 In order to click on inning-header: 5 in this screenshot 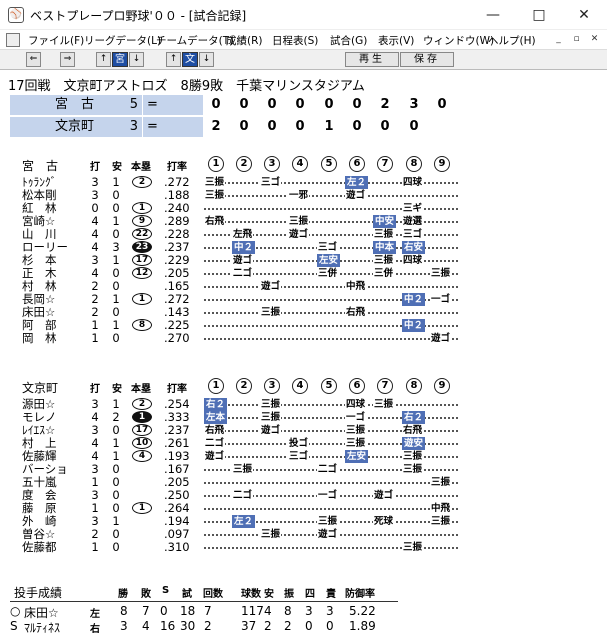, I will do `click(329, 386)`.